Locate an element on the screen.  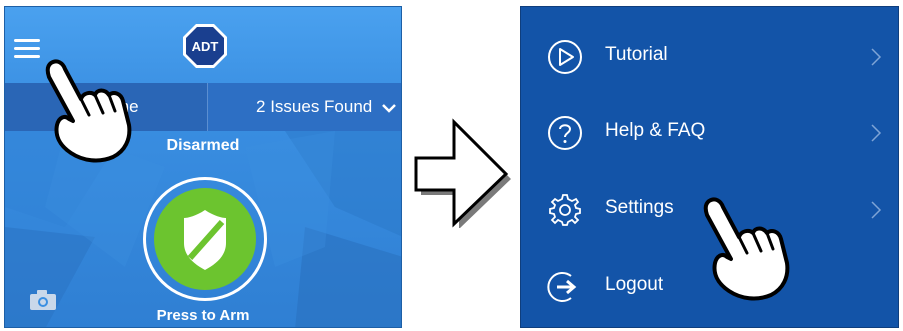
menu-item-help: Help & FAQ is located at coordinates (709, 133).